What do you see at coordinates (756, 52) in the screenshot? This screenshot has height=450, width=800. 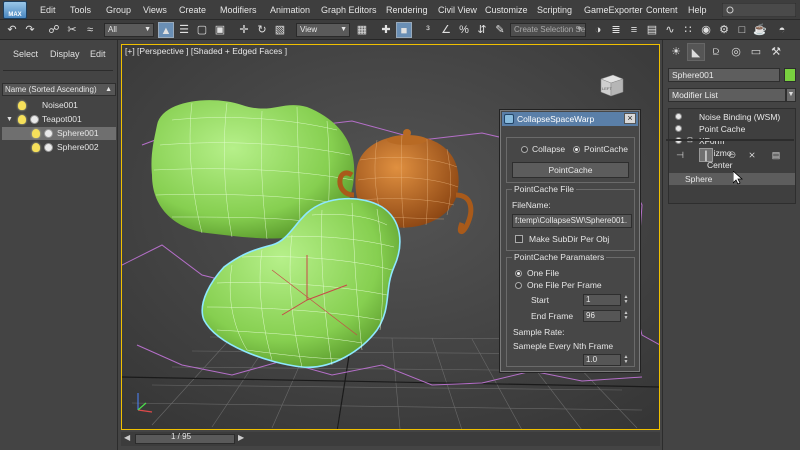 I see `display-tab-icon: ▭` at bounding box center [756, 52].